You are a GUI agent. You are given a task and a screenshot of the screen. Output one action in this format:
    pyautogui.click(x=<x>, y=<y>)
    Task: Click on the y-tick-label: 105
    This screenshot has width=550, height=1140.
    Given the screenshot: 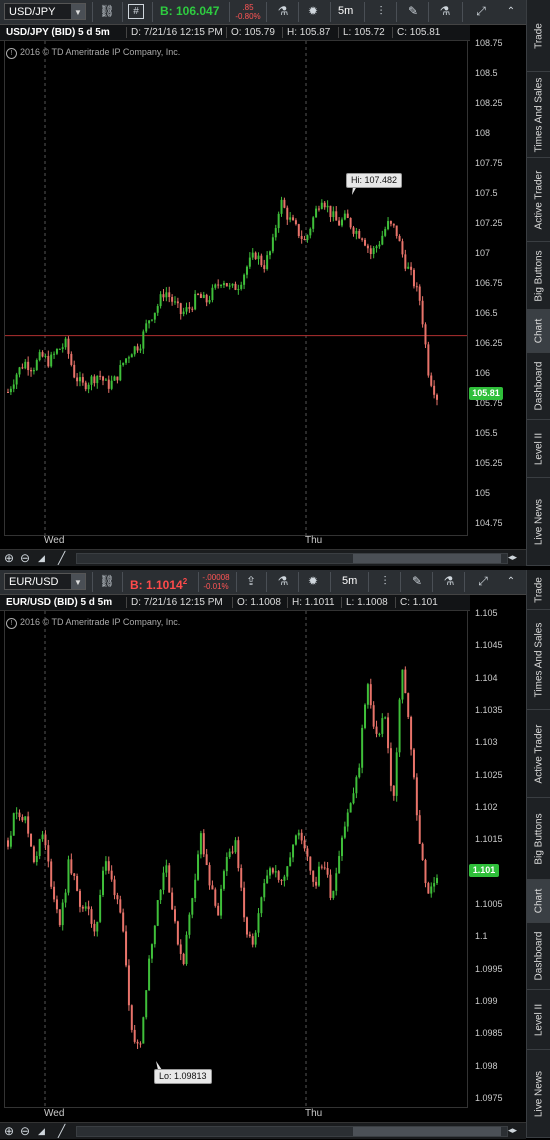 What is the action you would take?
    pyautogui.click(x=483, y=493)
    